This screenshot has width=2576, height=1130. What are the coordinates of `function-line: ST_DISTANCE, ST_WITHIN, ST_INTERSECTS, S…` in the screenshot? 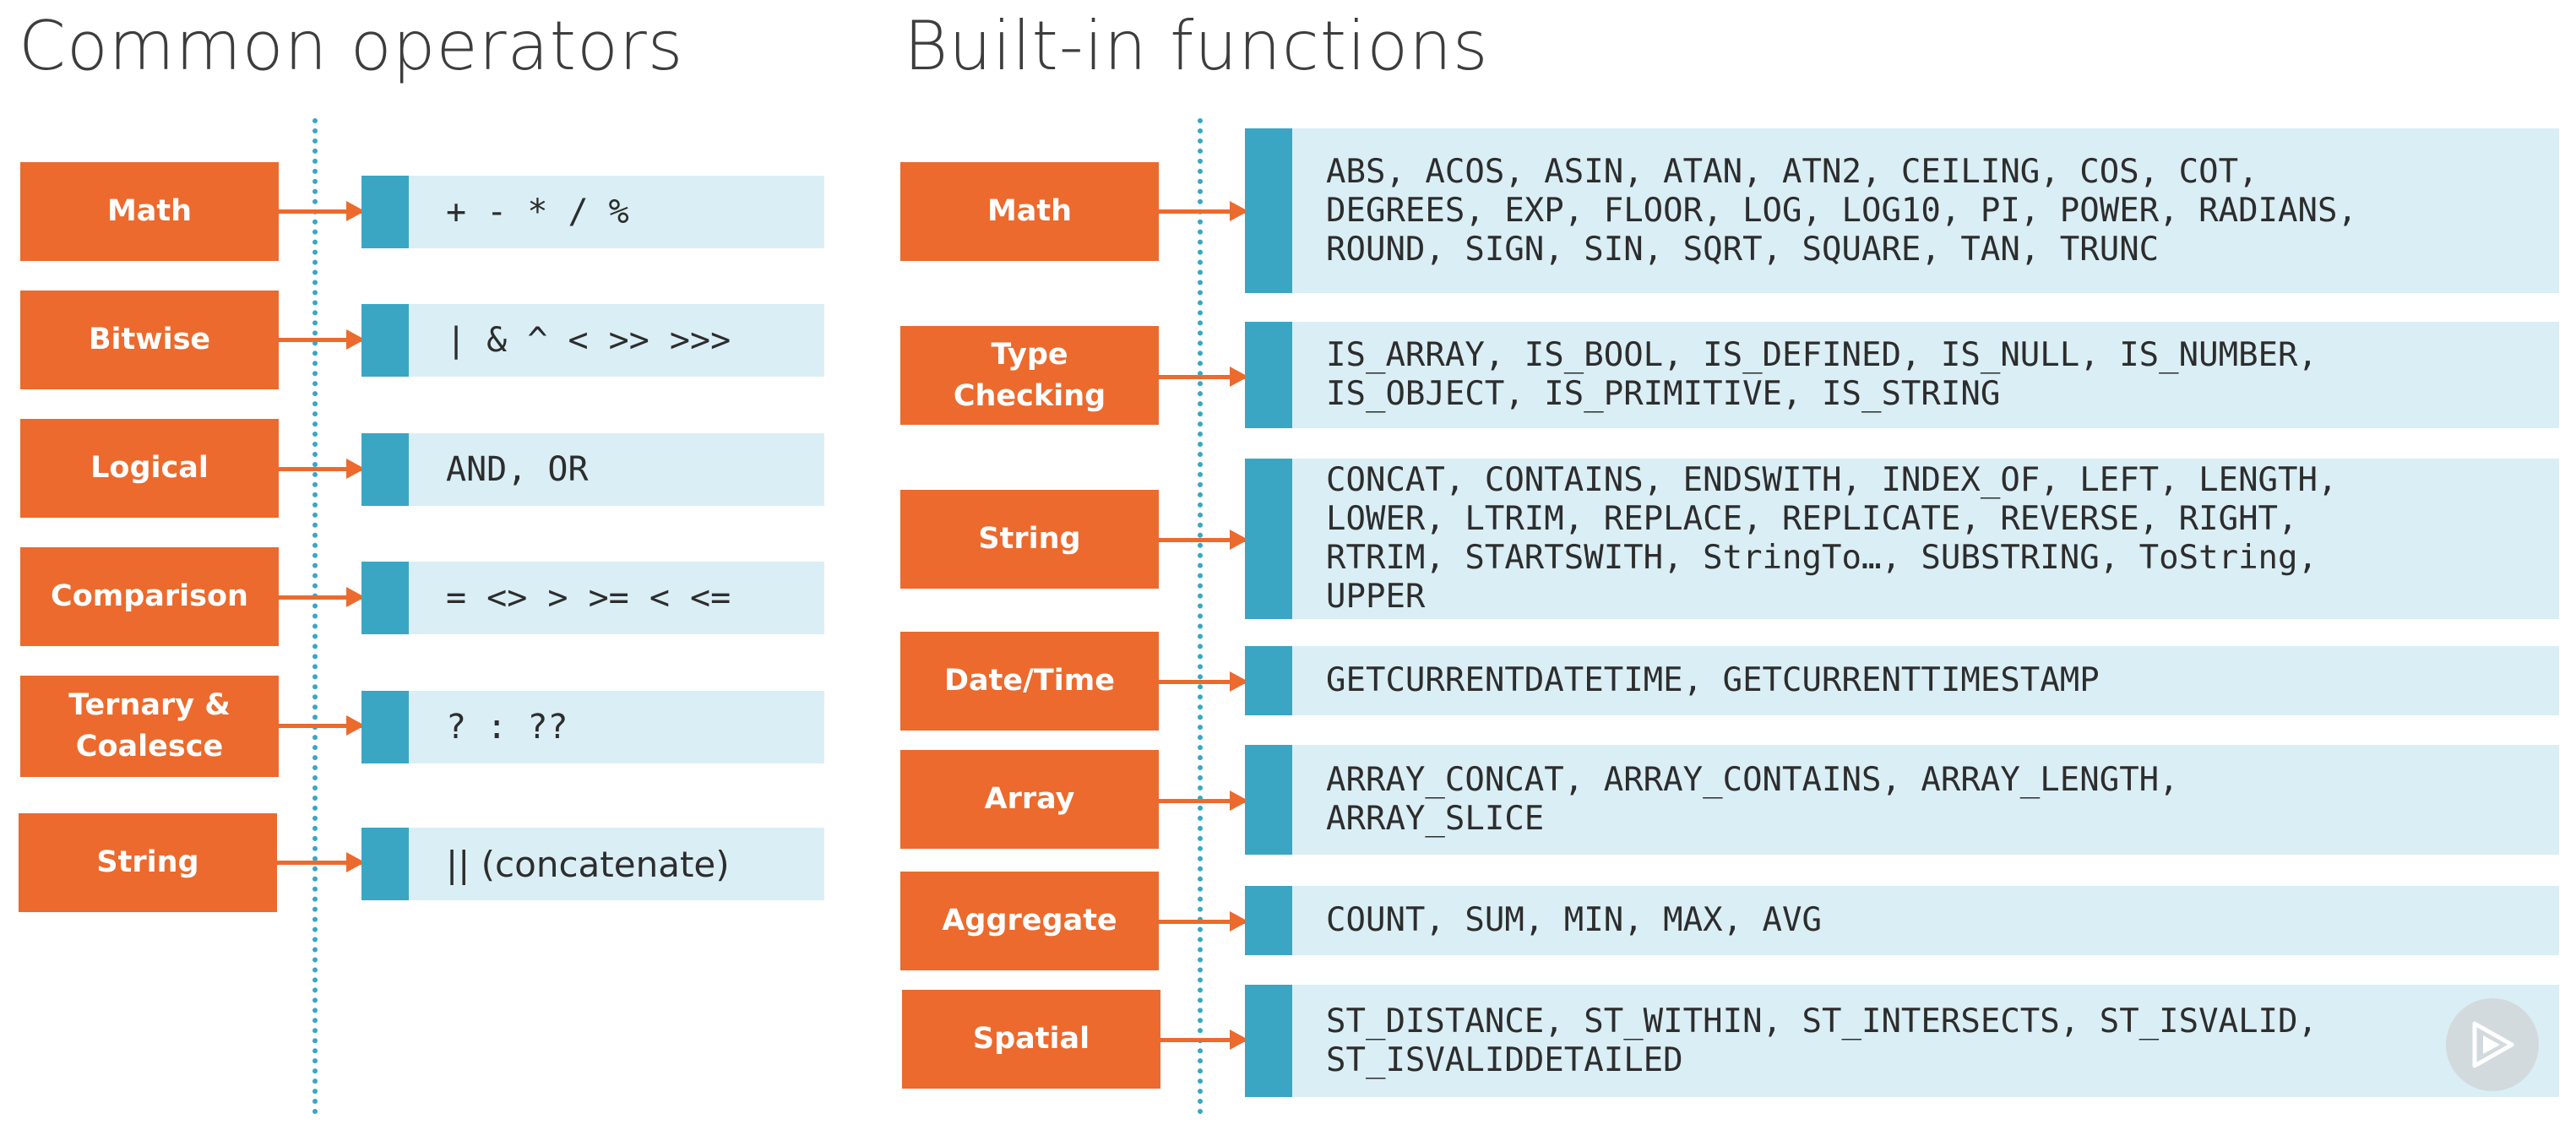 It's located at (1822, 1021).